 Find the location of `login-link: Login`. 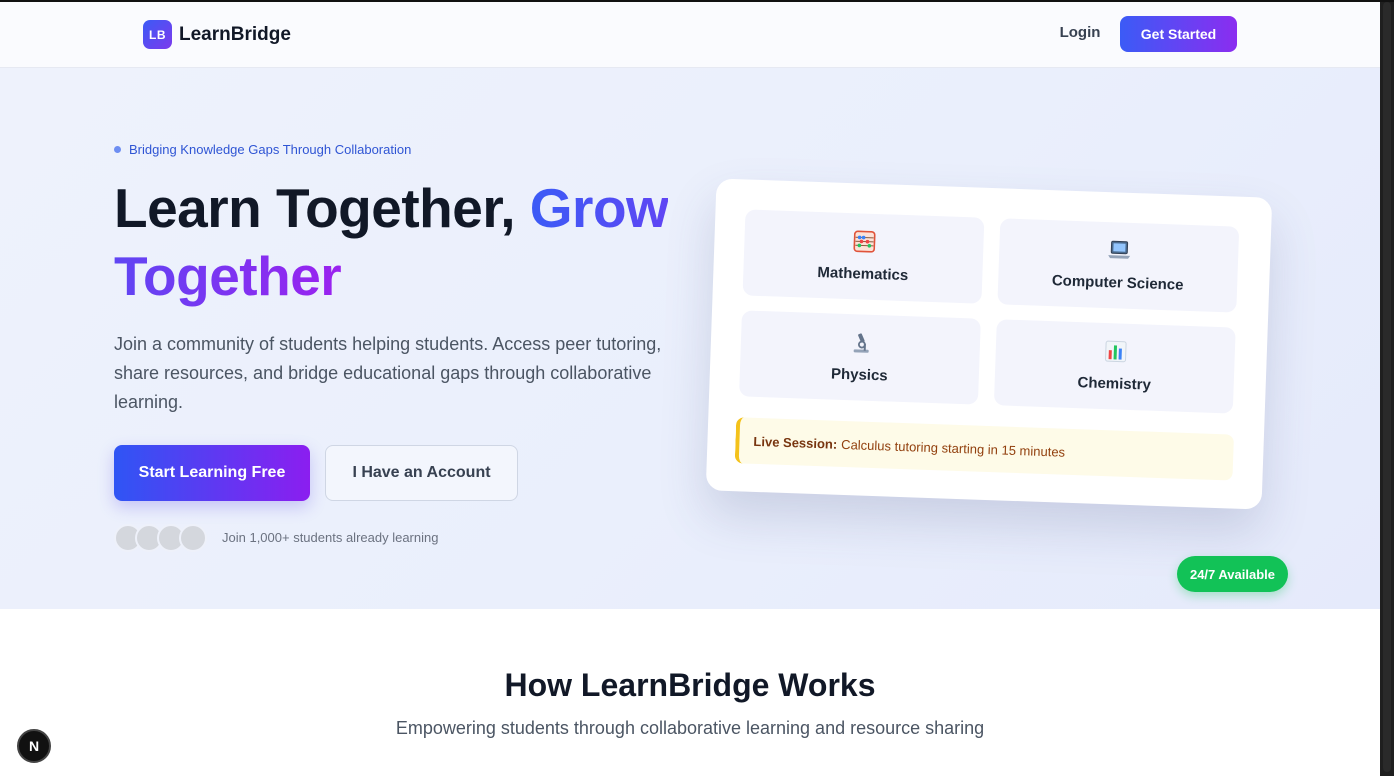

login-link: Login is located at coordinates (1080, 32).